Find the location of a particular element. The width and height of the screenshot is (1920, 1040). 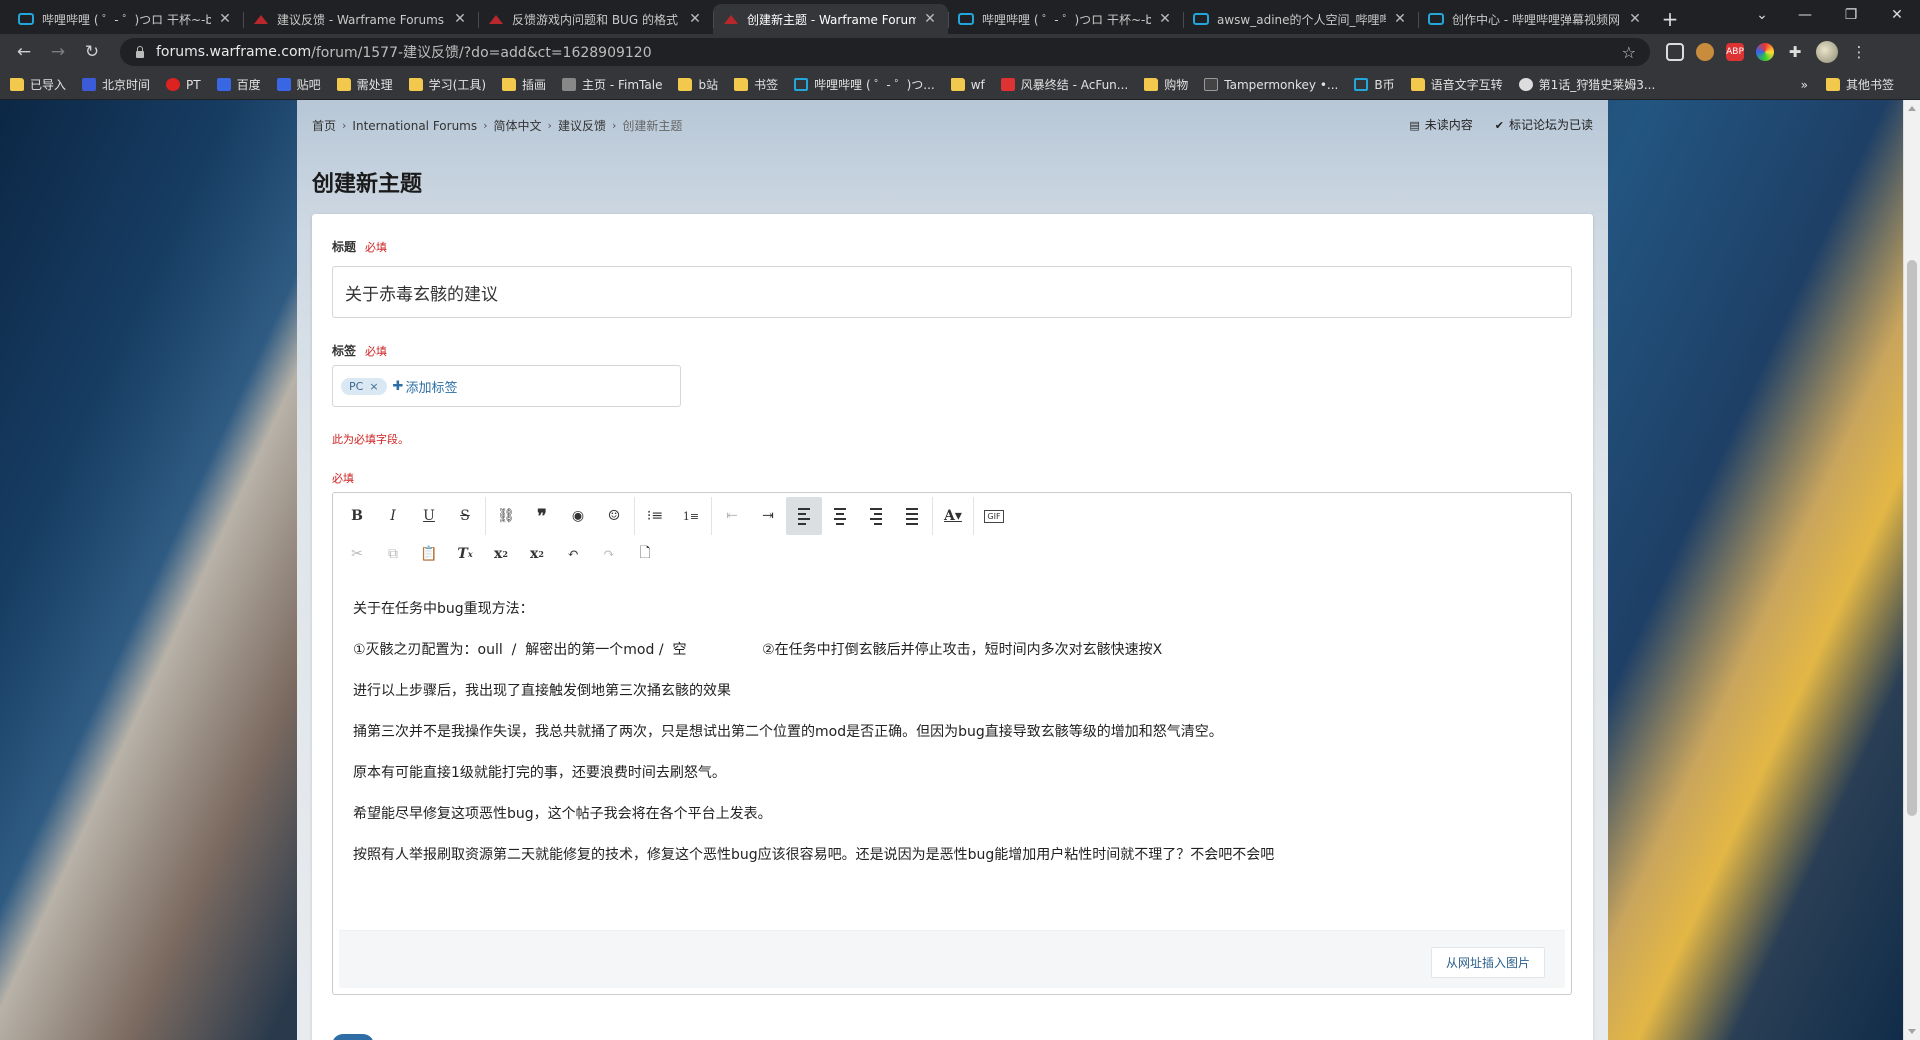

follow-toggle is located at coordinates (353, 1037).